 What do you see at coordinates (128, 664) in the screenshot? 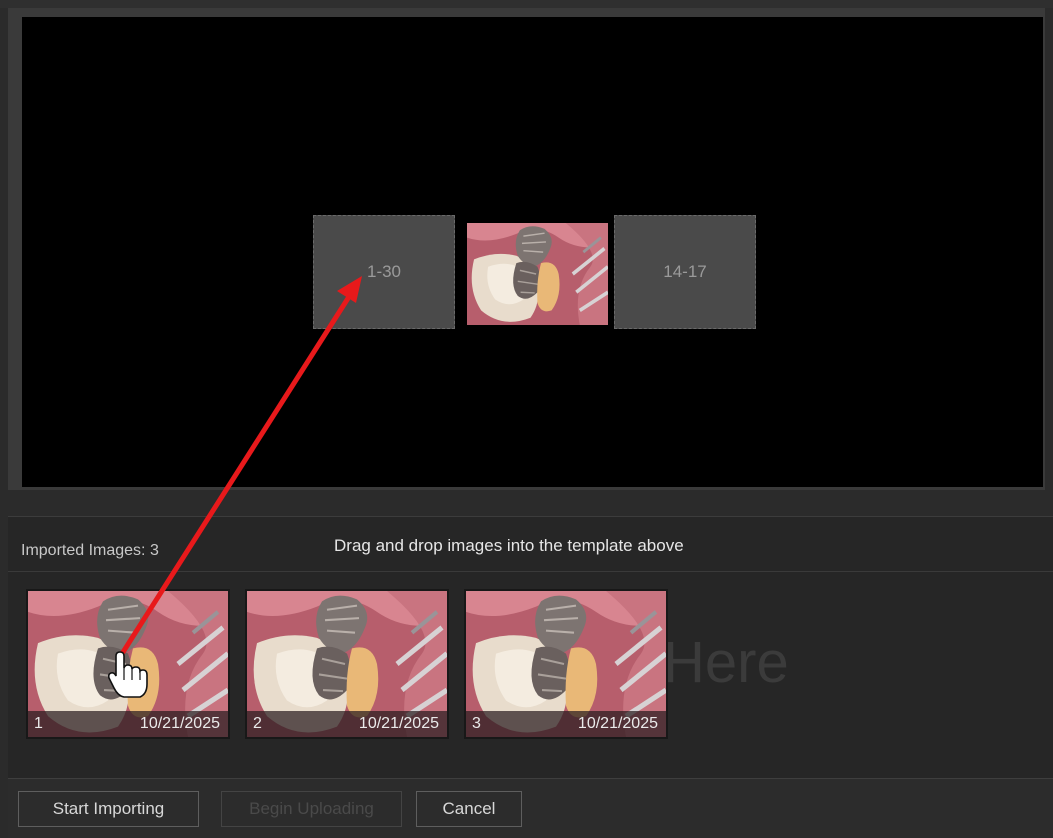
I see `thumbnail-1: 1 10/21/2025` at bounding box center [128, 664].